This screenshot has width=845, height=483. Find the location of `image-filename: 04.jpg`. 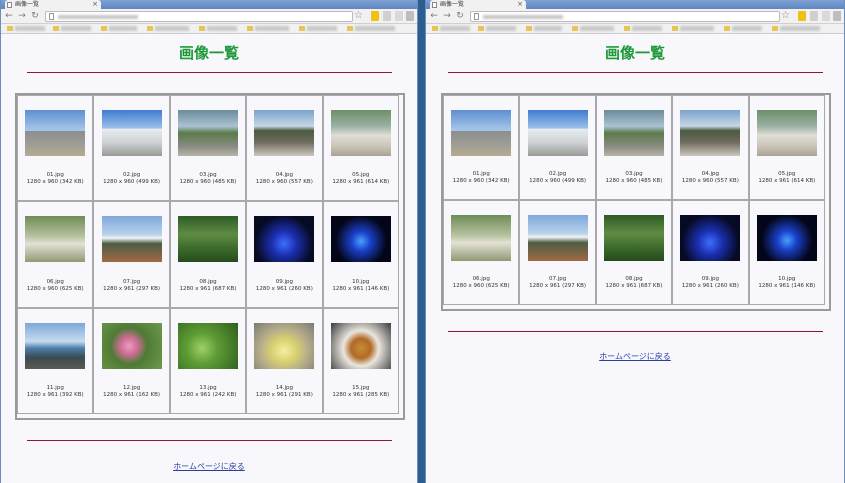

image-filename: 04.jpg is located at coordinates (710, 174).